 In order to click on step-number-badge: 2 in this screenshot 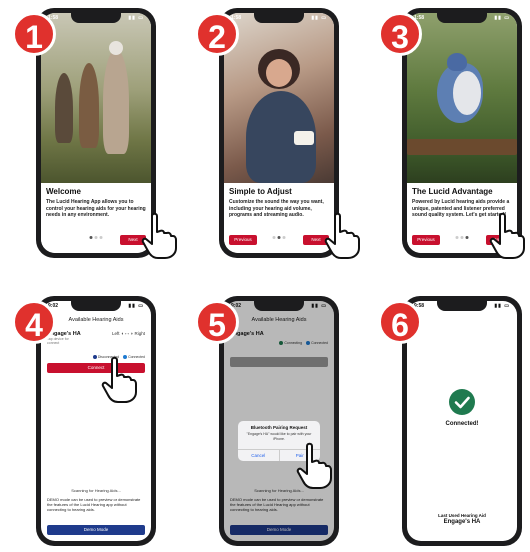, I will do `click(217, 34)`.